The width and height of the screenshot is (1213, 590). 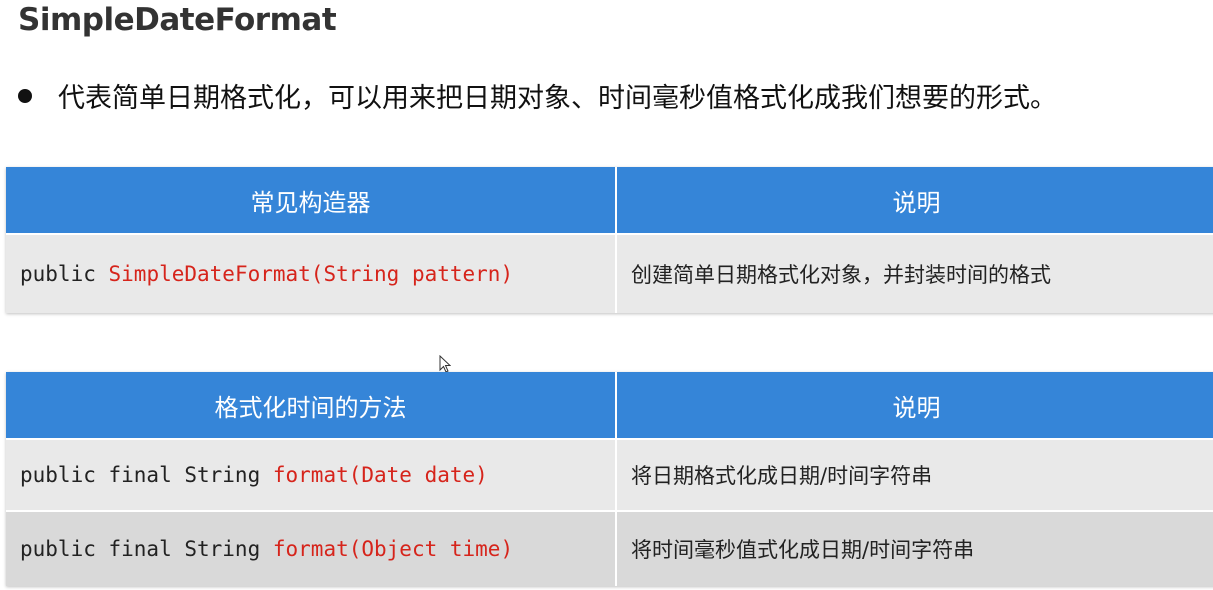 I want to click on description-text: 将日期格式化成日期/时间字符串, so click(x=782, y=476).